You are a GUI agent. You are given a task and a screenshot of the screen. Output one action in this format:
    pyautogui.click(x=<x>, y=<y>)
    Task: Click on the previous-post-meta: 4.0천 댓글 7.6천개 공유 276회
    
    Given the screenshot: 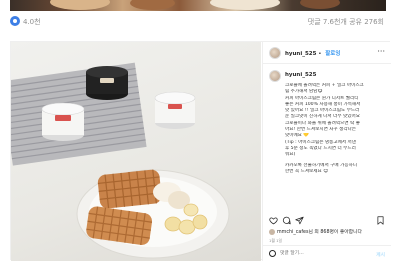 What is the action you would take?
    pyautogui.click(x=198, y=22)
    